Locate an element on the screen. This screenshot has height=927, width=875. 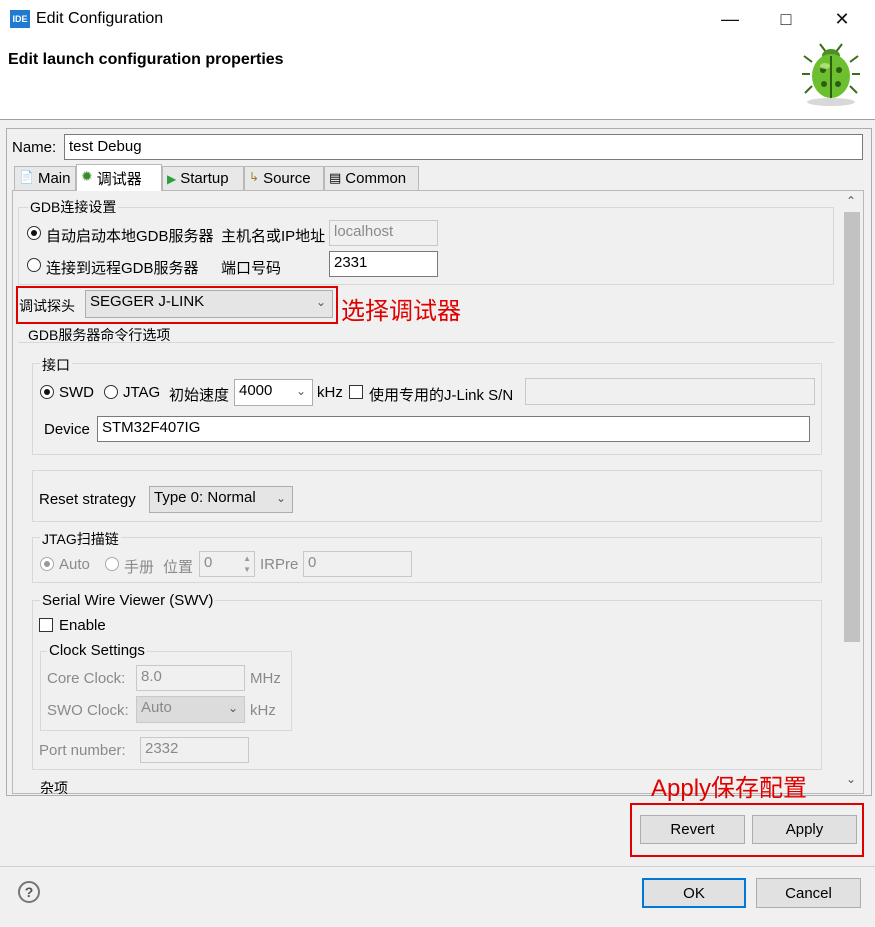
swo-clock-select: Auto ⌄ is located at coordinates (190, 709).